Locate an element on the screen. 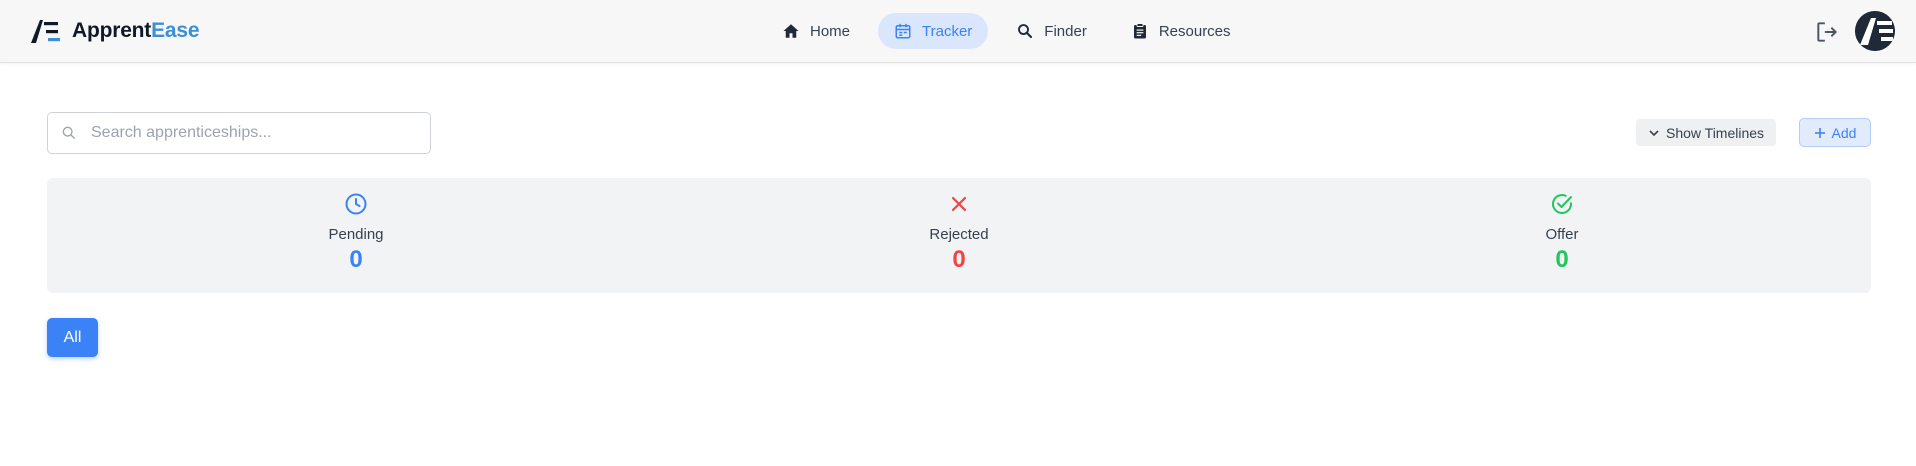 The height and width of the screenshot is (466, 1916). nav-label-home: Home is located at coordinates (830, 31).